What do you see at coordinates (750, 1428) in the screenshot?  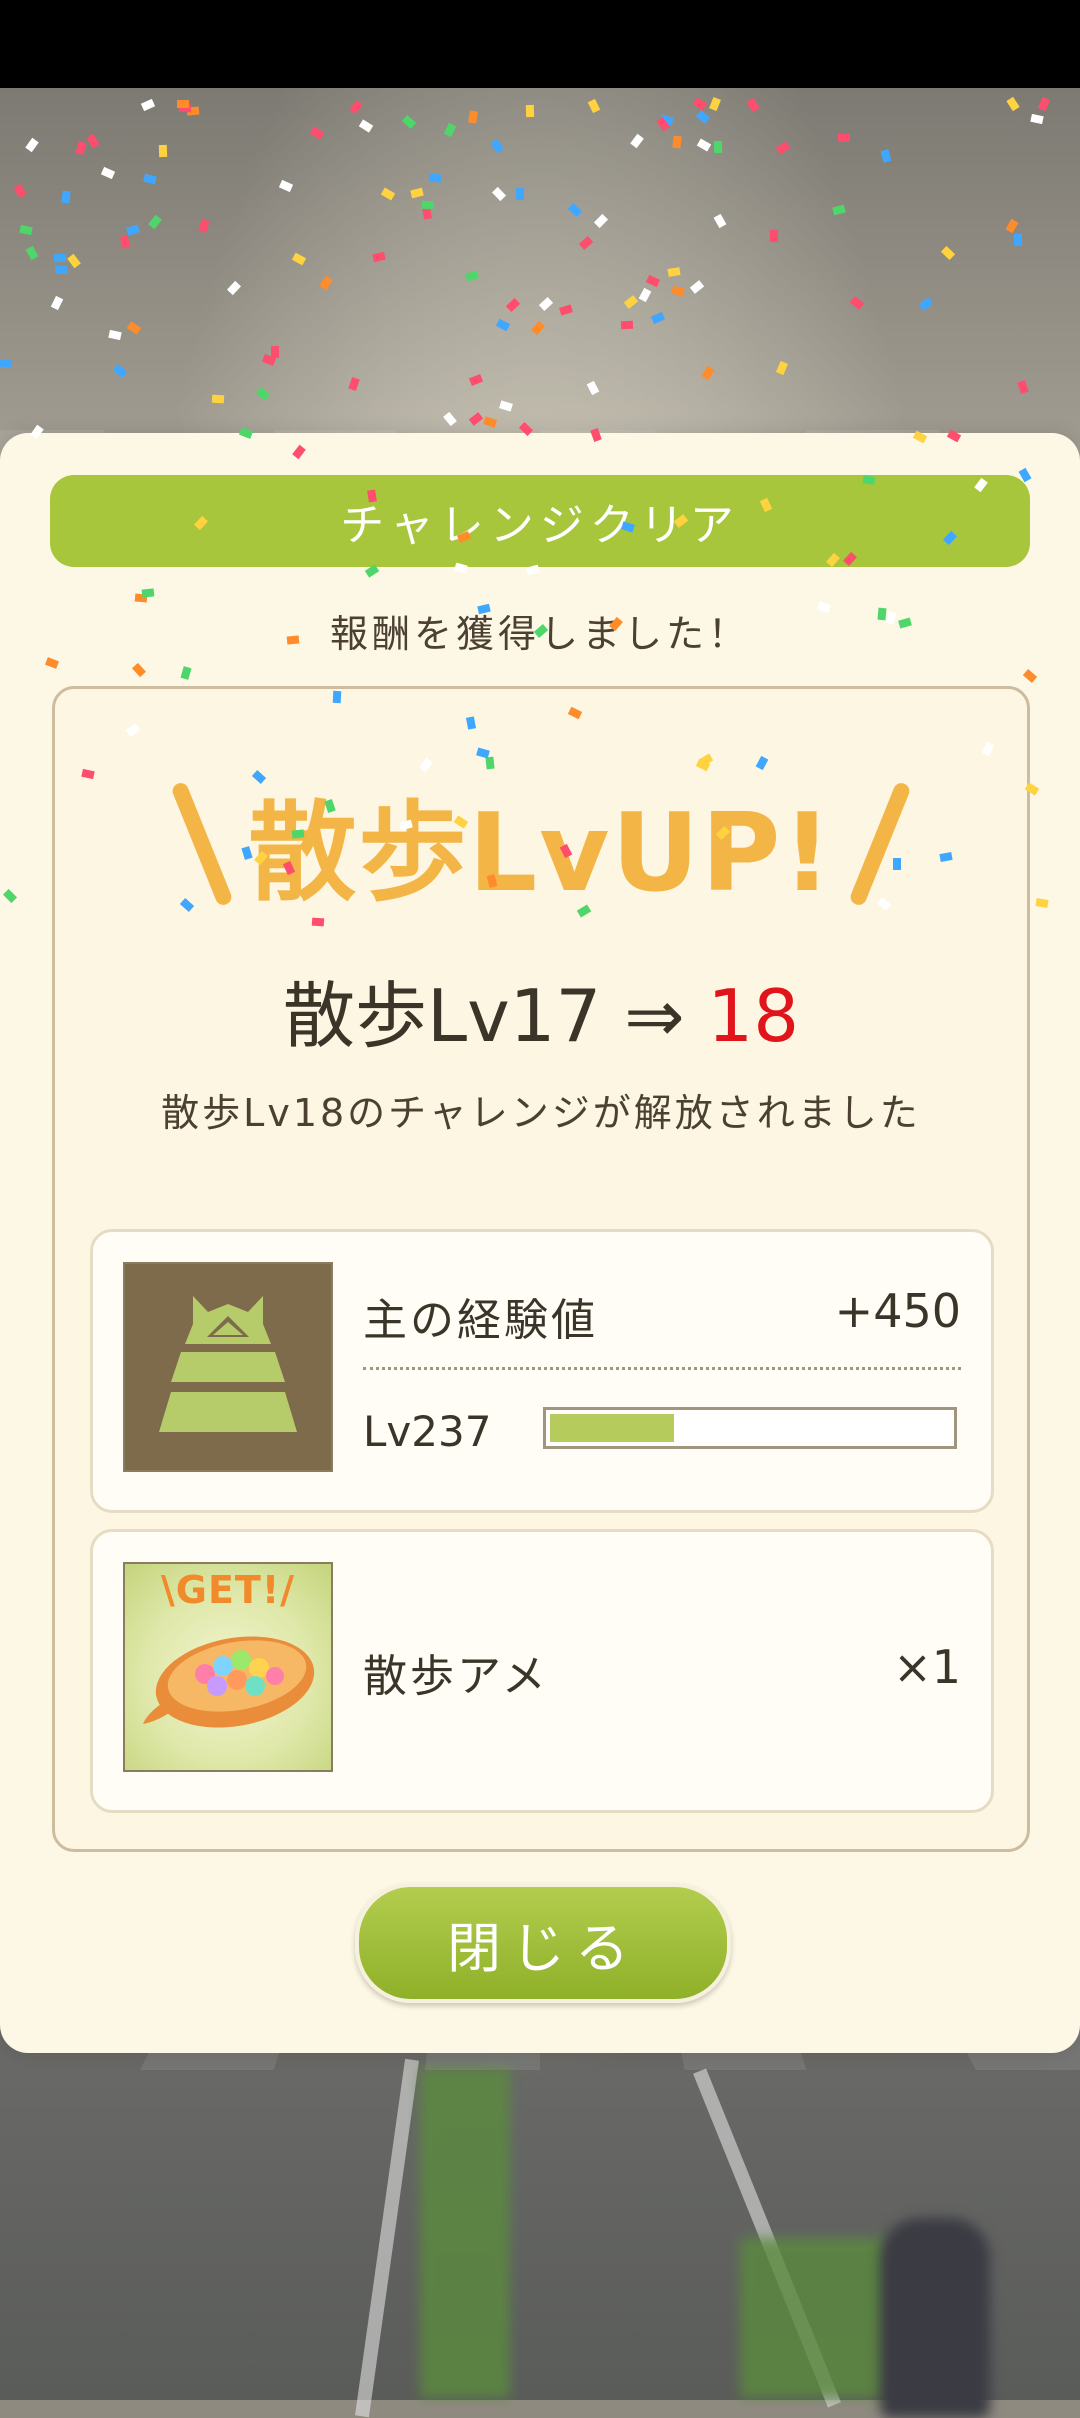 I see `exp-progress-bar` at bounding box center [750, 1428].